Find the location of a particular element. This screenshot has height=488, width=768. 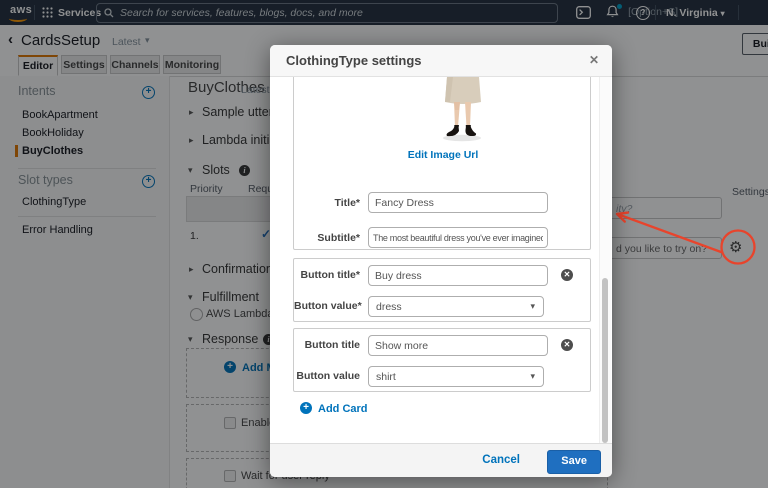

card-button-1: Button title* ✕ Button value* dress ▾ is located at coordinates (442, 290).